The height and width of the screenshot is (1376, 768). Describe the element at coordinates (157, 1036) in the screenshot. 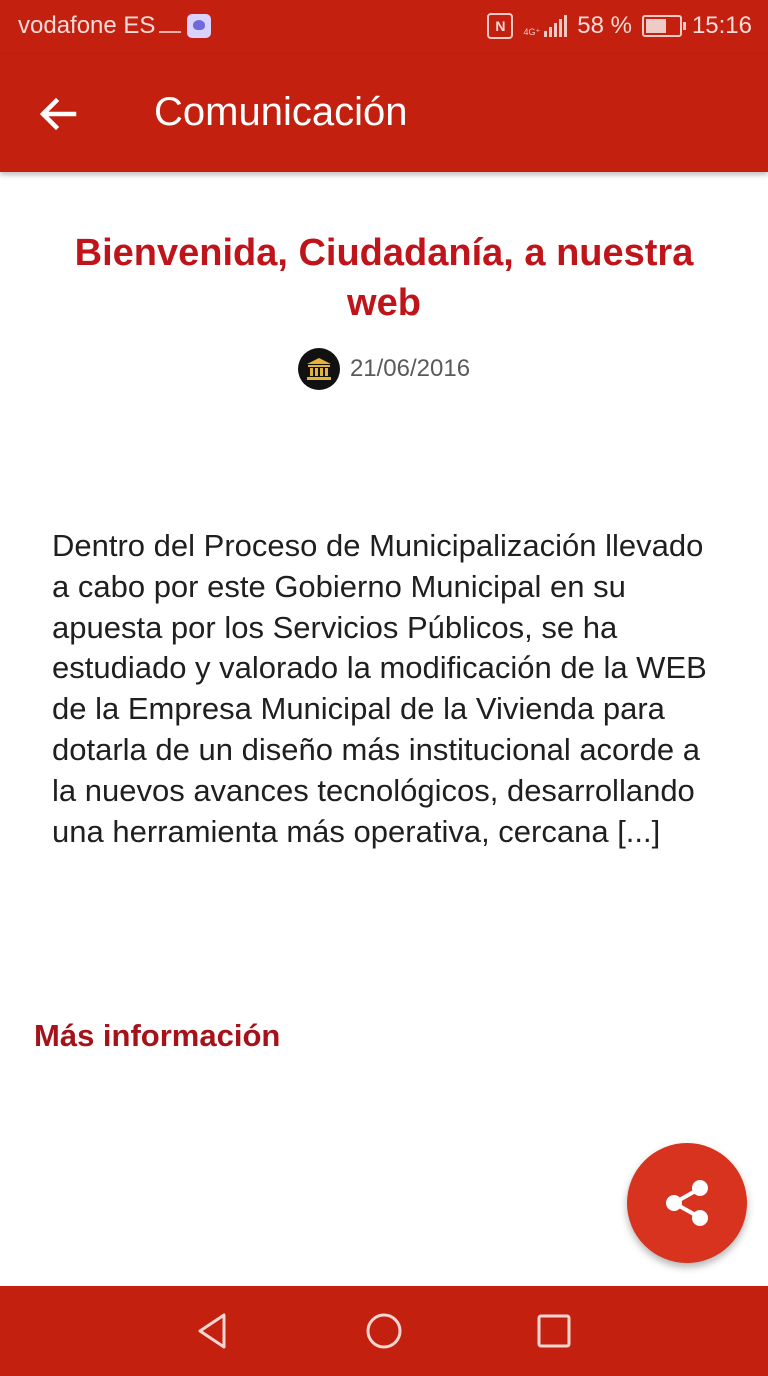

I see `more-info-link: Más información` at that location.